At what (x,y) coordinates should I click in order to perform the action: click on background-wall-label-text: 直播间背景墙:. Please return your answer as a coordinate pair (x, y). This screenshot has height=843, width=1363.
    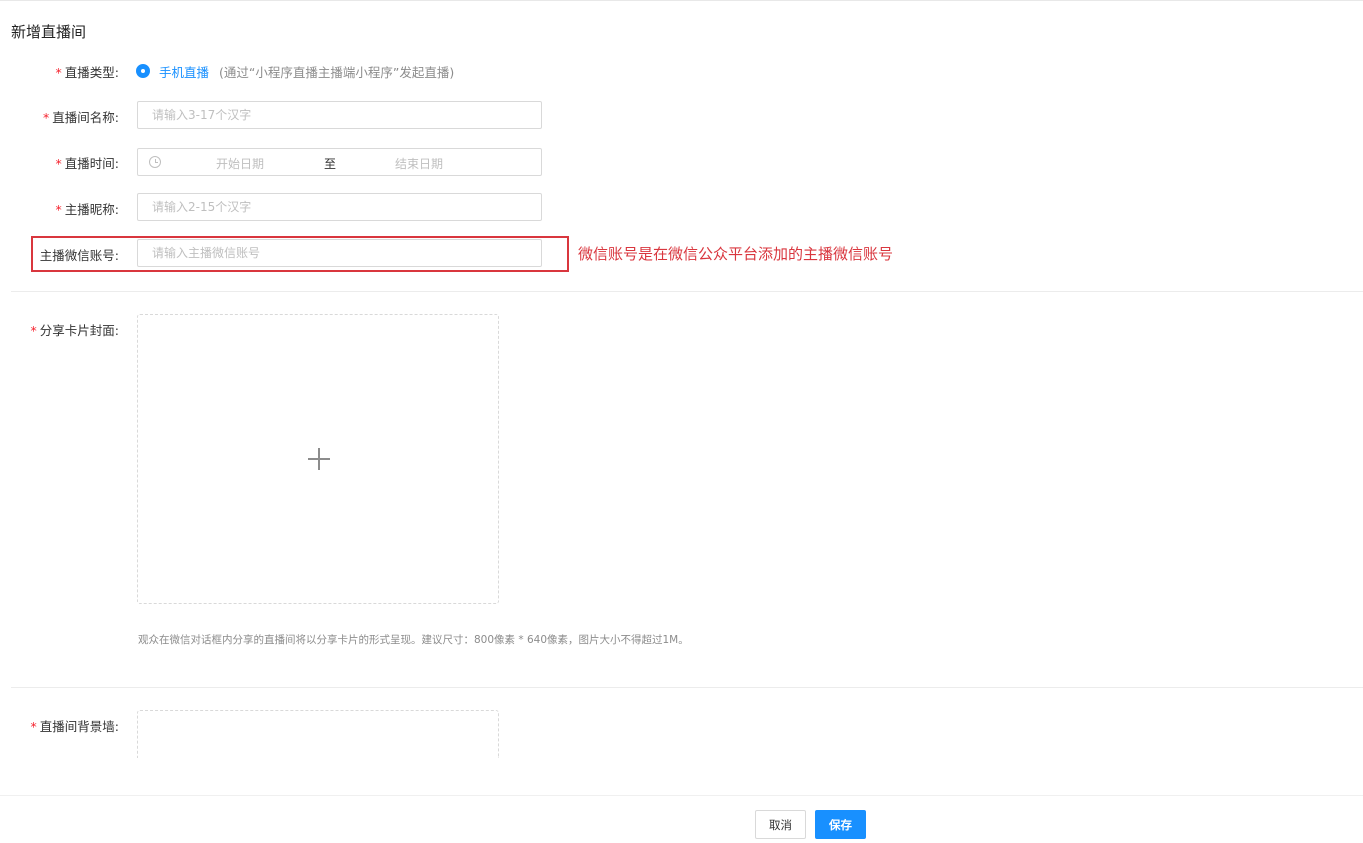
    Looking at the image, I should click on (79, 726).